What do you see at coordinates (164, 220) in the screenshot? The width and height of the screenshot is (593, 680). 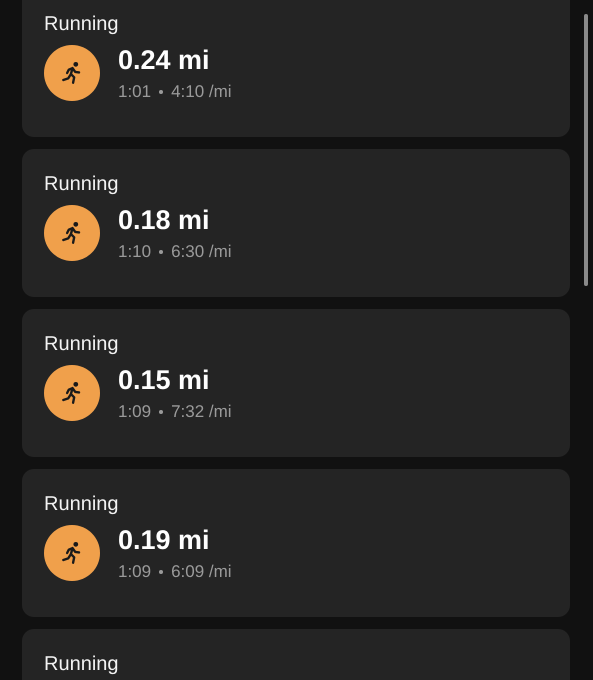 I see `distance-value: 0.18 mi` at bounding box center [164, 220].